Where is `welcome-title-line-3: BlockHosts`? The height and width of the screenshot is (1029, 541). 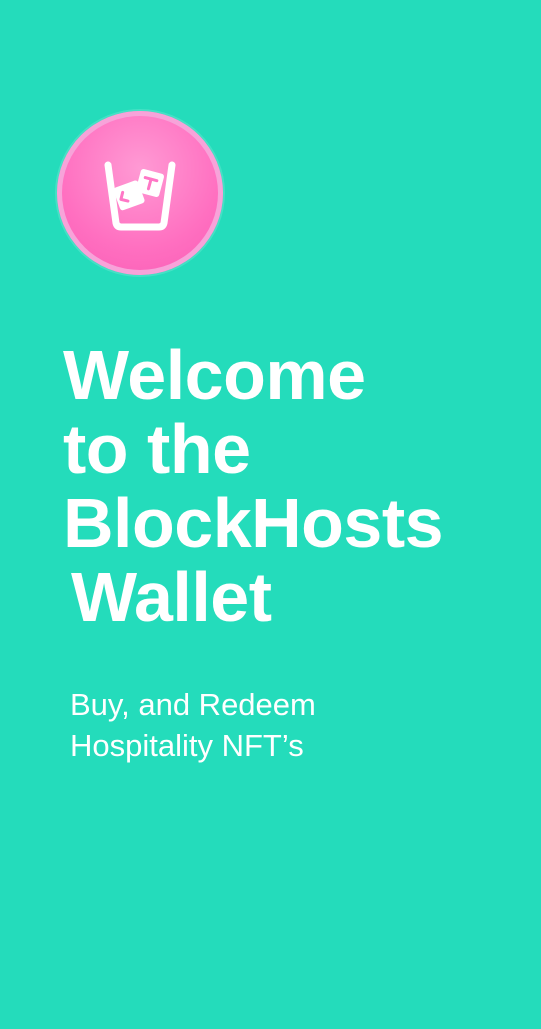
welcome-title-line-3: BlockHosts is located at coordinates (253, 523).